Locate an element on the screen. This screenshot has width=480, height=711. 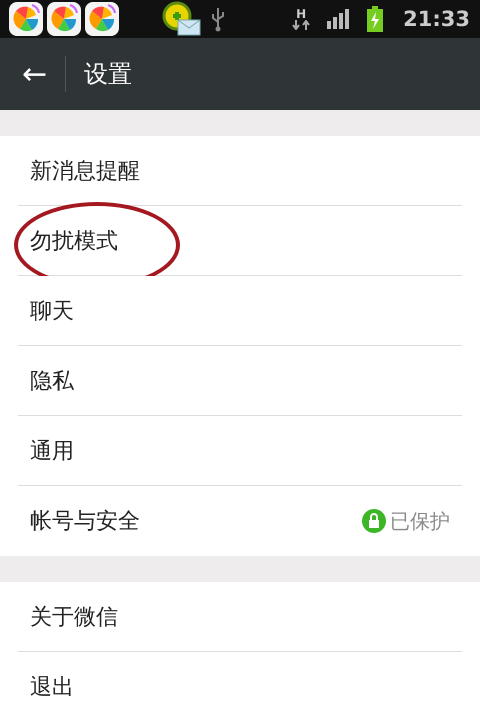
battery-charging-icon is located at coordinates (375, 19).